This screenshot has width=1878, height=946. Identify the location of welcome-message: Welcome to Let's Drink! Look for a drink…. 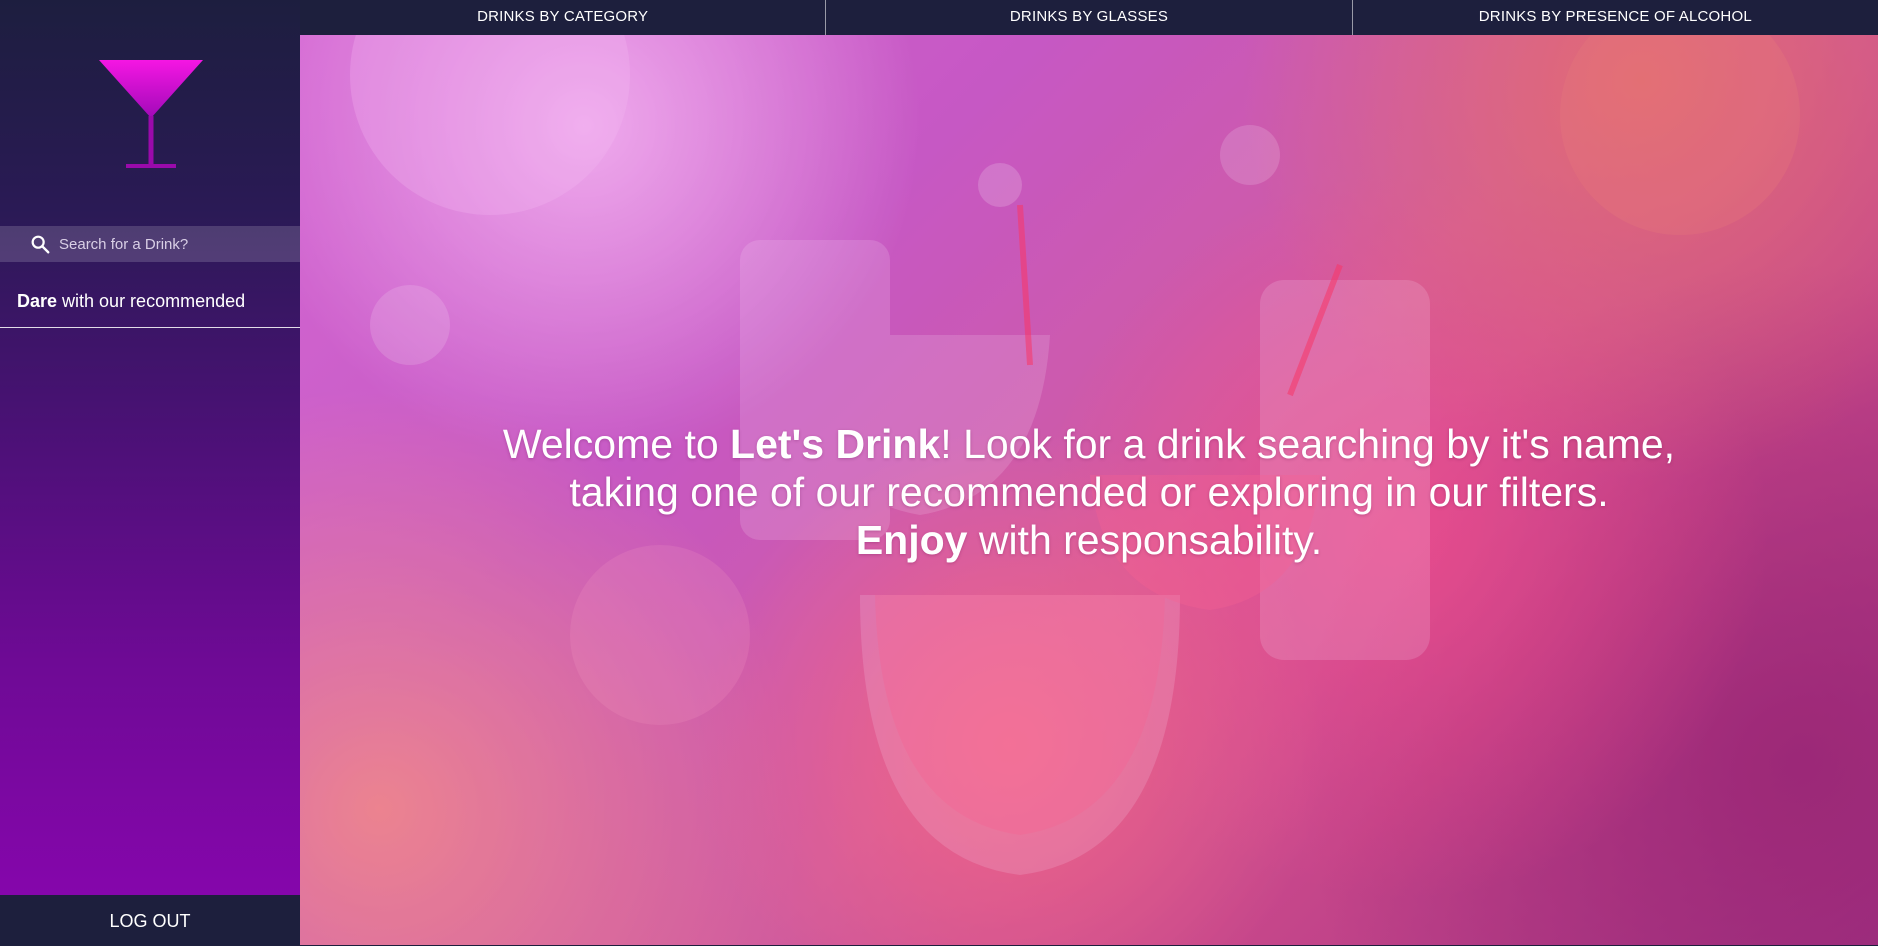
(1089, 492).